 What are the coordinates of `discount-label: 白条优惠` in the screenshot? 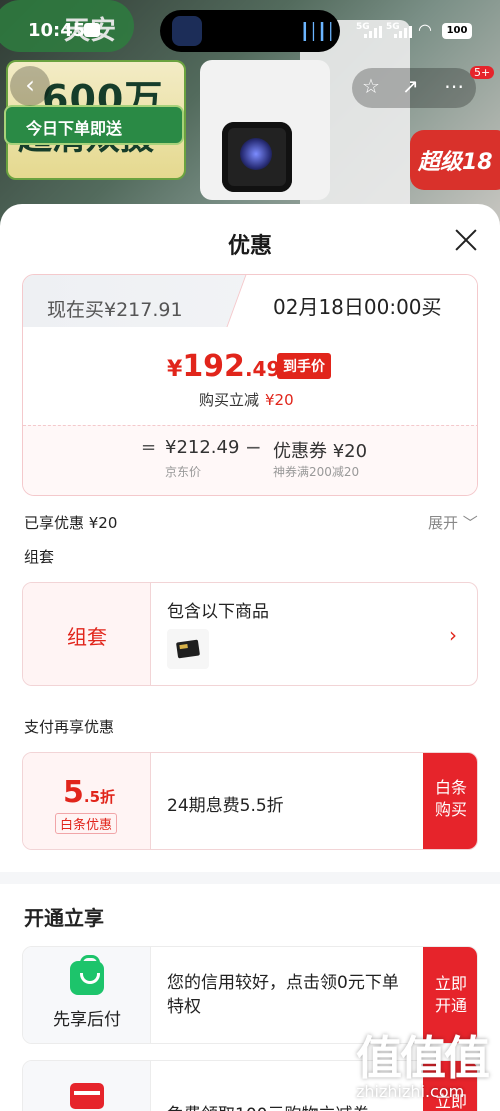 It's located at (86, 823).